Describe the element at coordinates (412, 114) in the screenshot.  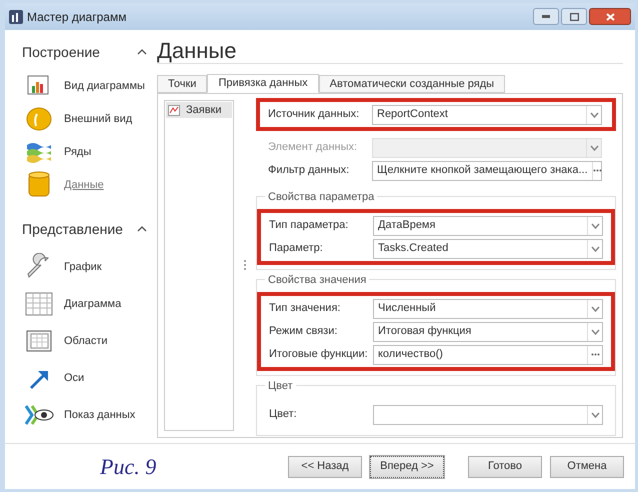
I see `field-value: ReportContext` at that location.